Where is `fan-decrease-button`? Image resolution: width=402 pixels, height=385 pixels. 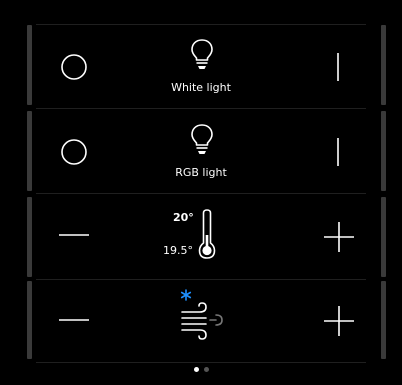
fan-decrease-button is located at coordinates (74, 320).